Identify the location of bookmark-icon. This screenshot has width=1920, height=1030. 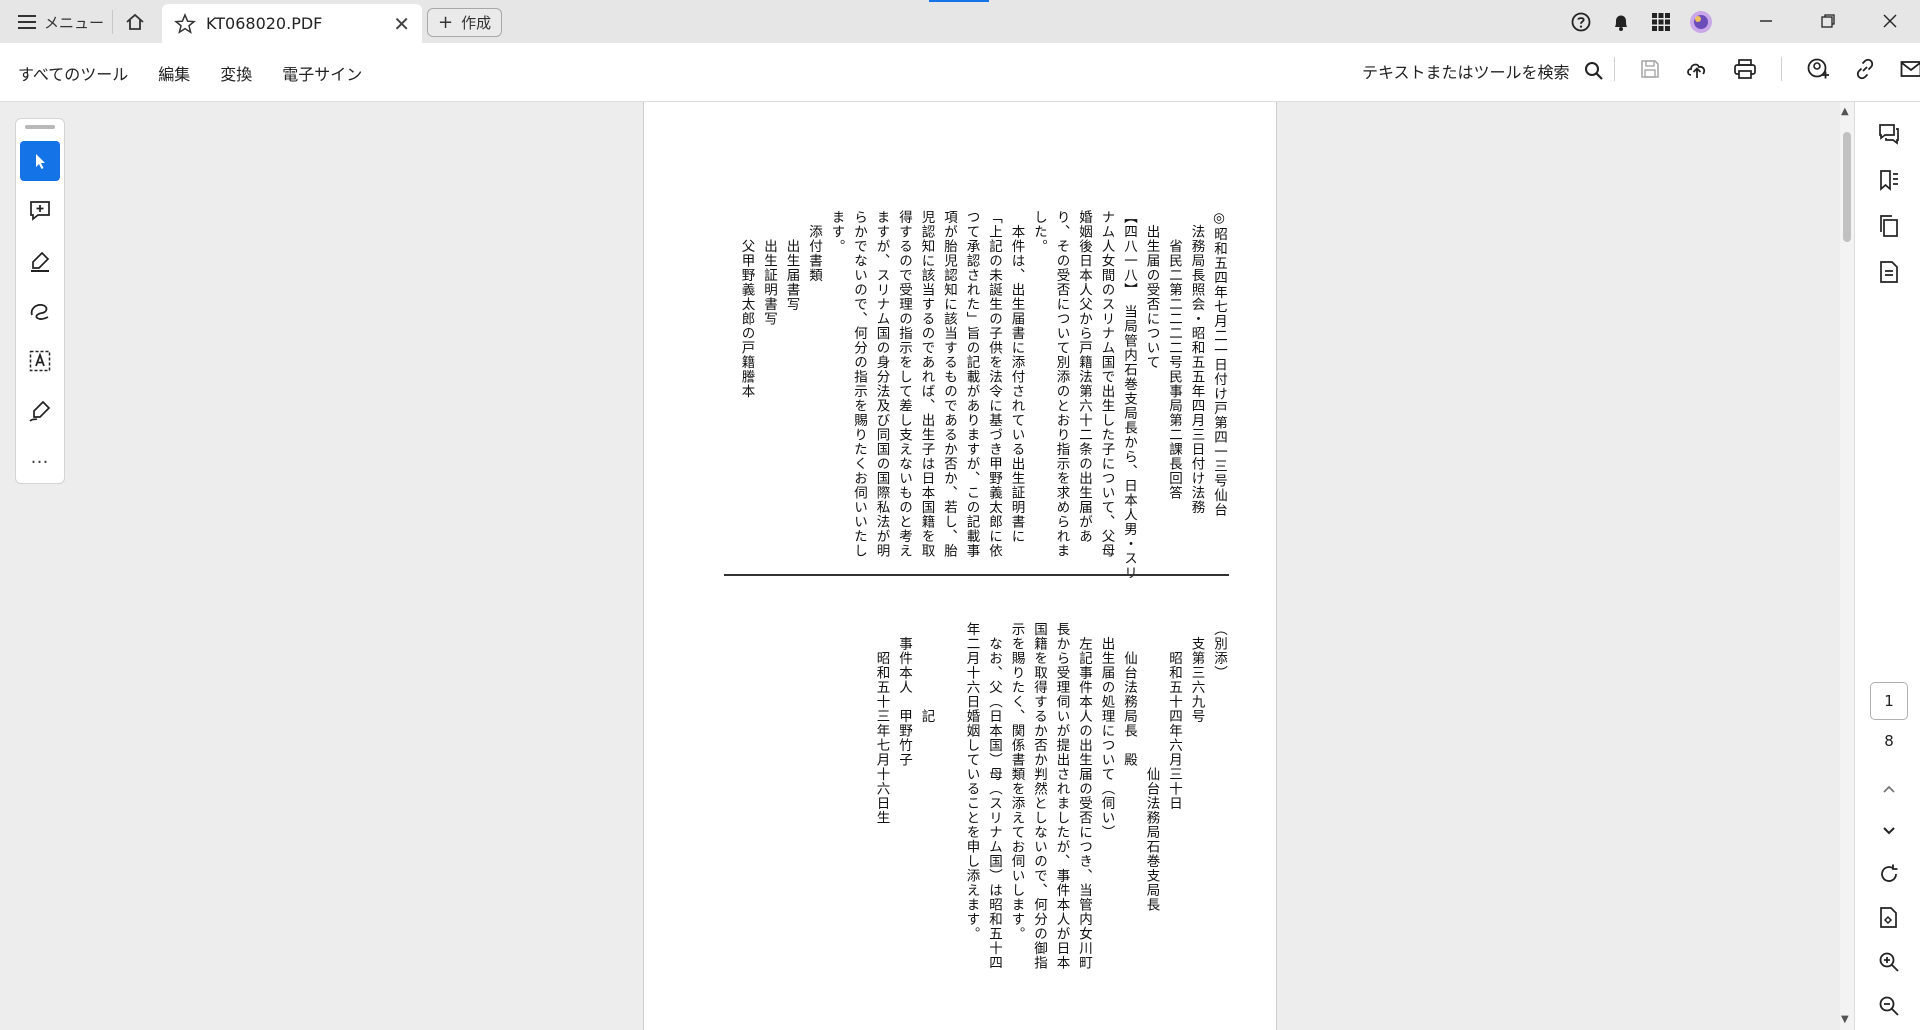
(1889, 180).